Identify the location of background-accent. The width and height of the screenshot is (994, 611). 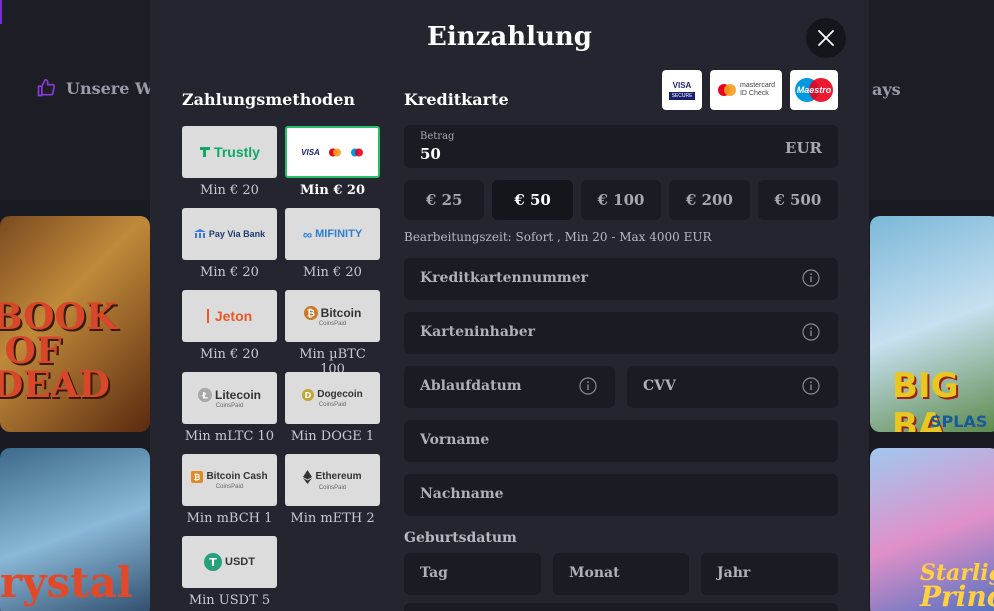
(1, 12).